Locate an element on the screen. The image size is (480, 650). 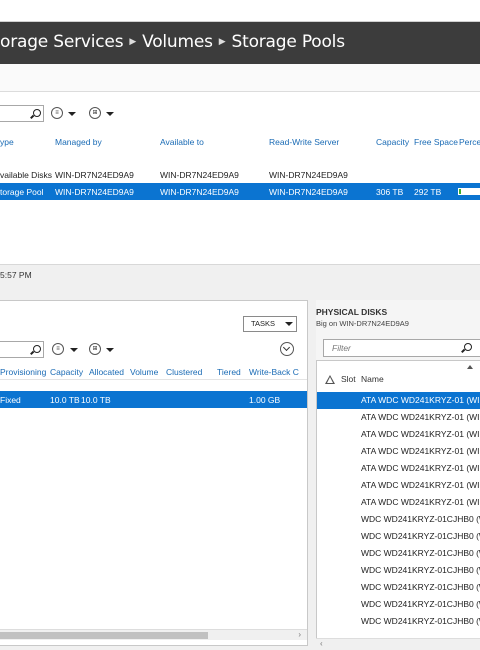
breadcrumb-volumes: Volumes is located at coordinates (177, 42).